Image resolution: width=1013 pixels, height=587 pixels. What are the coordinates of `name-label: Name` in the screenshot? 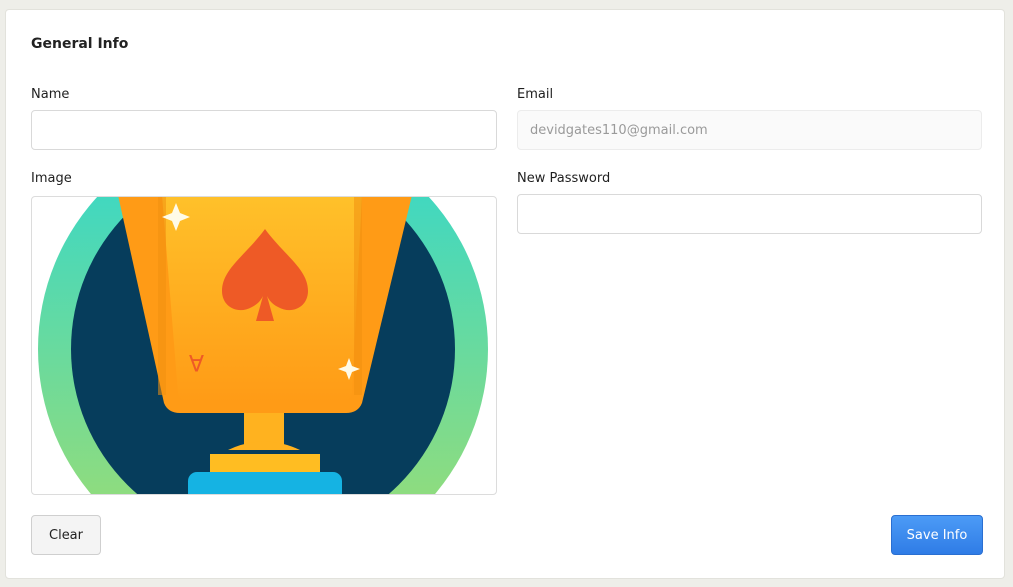 It's located at (50, 94).